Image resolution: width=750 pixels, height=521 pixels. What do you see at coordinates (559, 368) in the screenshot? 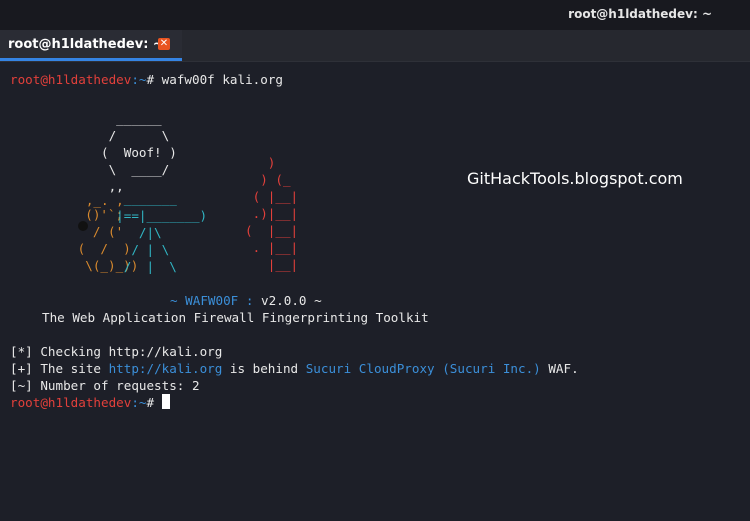
I see `waf-suffix: WAF.` at bounding box center [559, 368].